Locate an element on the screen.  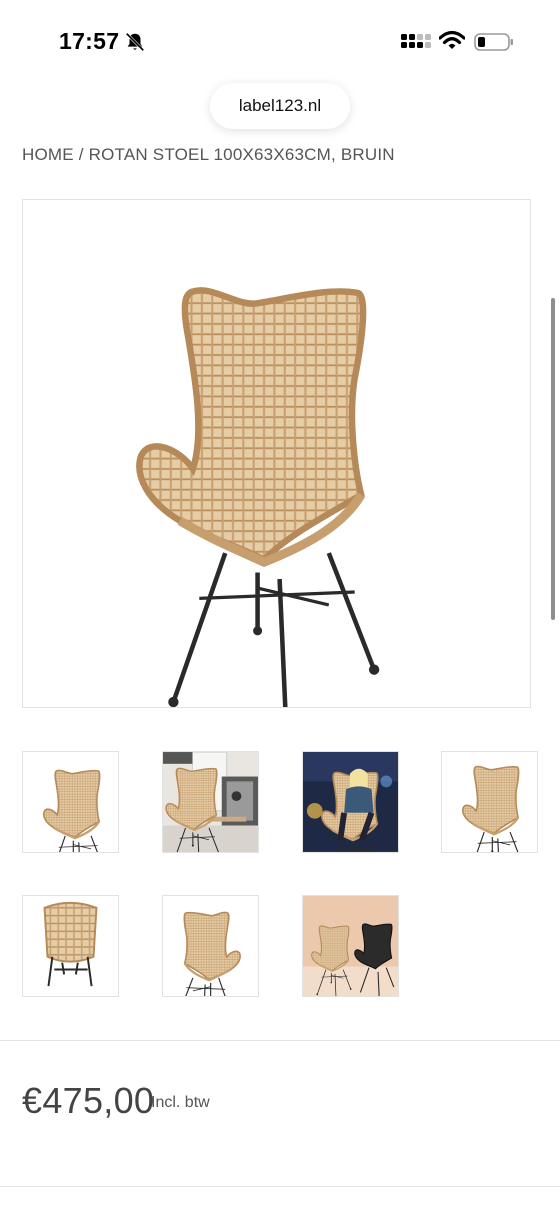
url-bar: label123.nl is located at coordinates (280, 106).